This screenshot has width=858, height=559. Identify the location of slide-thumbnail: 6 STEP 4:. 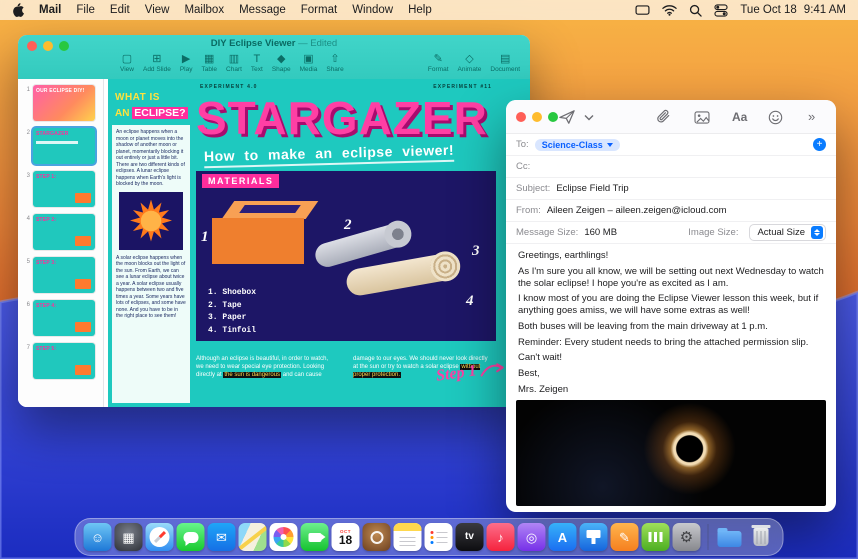
(61, 318).